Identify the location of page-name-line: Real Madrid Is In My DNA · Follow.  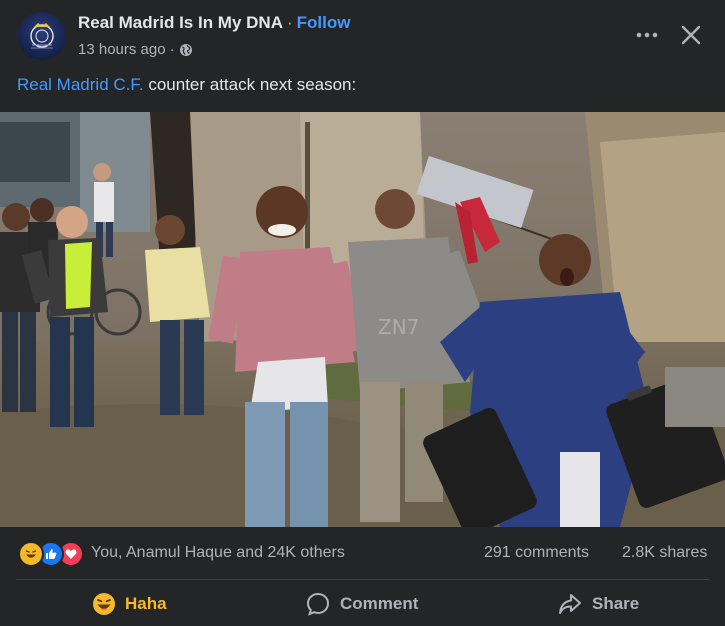
(214, 23).